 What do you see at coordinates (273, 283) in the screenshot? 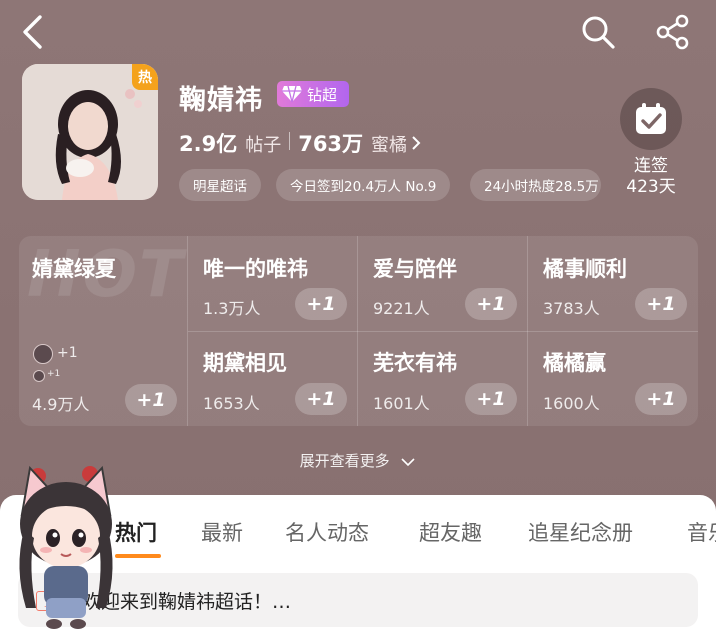
I see `group-card: 唯一的唯祎 1.3万人 +1` at bounding box center [273, 283].